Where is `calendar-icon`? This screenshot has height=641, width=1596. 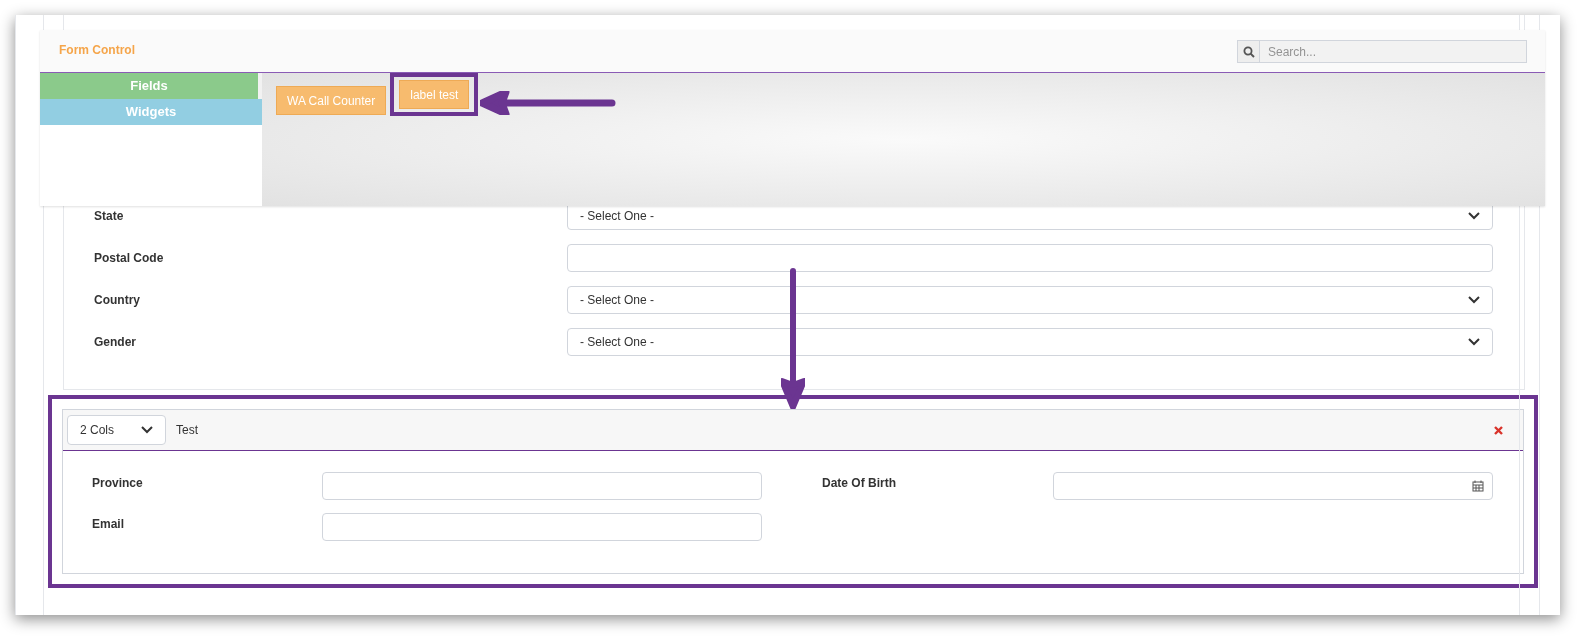 calendar-icon is located at coordinates (1478, 486).